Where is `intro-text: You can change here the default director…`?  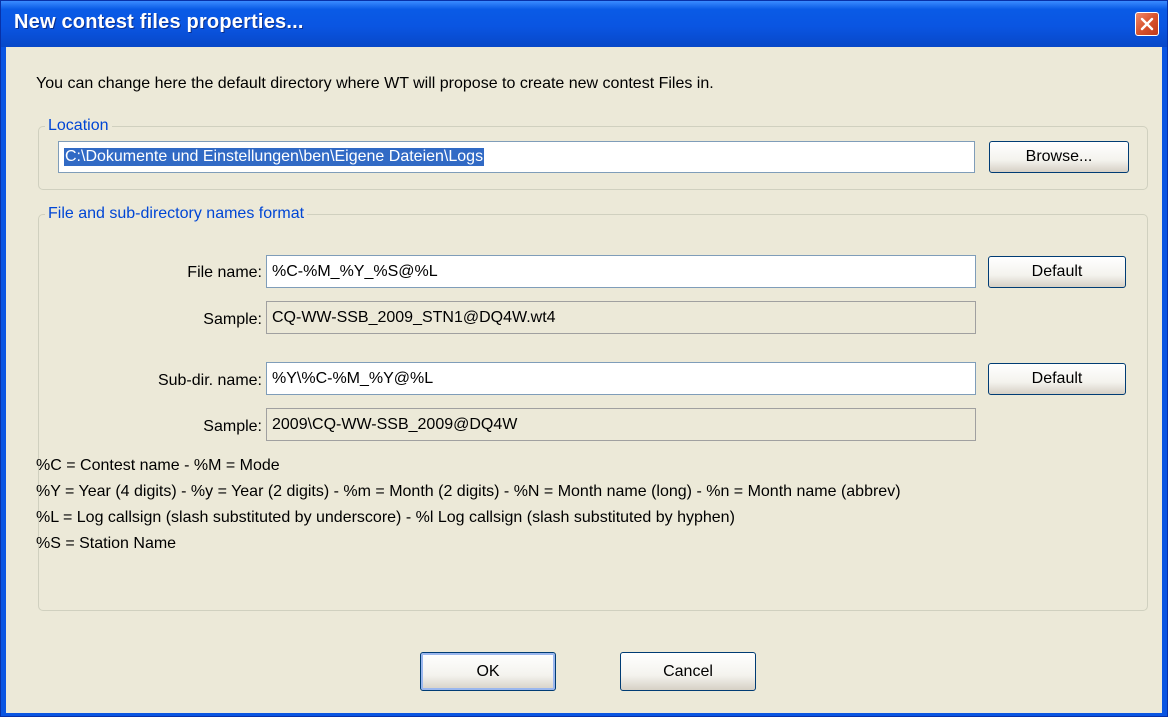
intro-text: You can change here the default director… is located at coordinates (375, 83).